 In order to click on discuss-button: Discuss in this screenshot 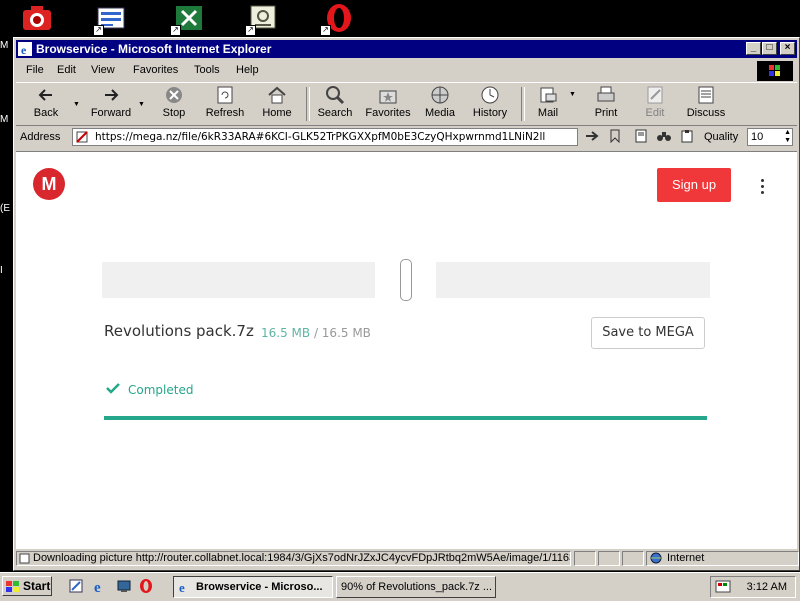, I will do `click(706, 102)`.